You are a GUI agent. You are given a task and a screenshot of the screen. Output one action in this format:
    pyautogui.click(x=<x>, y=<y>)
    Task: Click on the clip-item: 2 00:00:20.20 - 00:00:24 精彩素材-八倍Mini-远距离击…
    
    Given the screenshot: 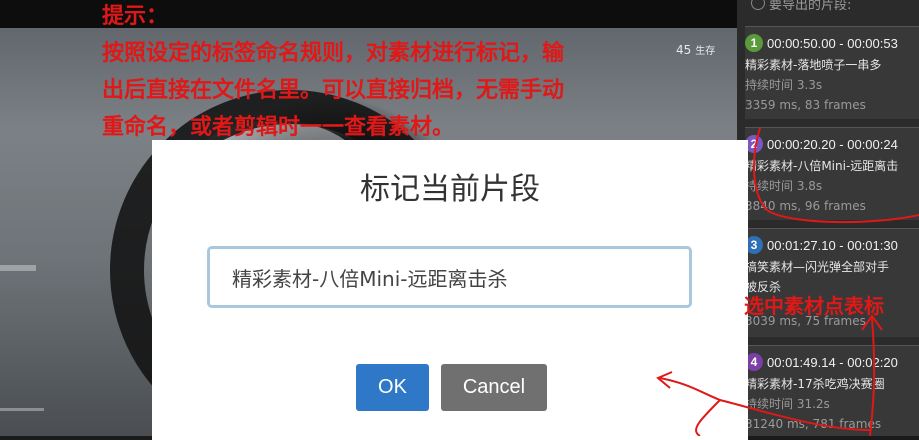 What is the action you would take?
    pyautogui.click(x=832, y=173)
    